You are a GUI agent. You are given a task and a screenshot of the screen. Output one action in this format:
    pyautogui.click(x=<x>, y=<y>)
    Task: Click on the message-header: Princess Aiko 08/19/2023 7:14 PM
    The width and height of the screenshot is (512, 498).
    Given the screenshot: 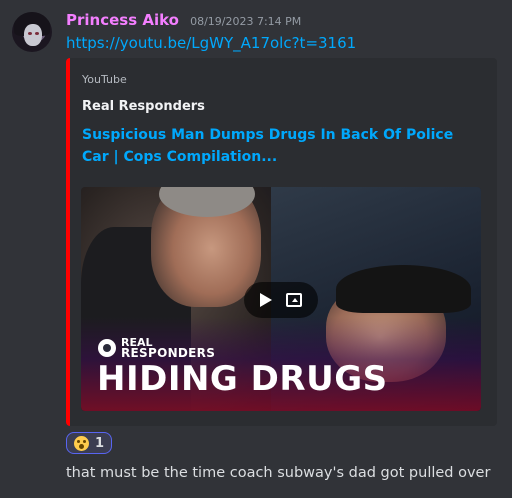 What is the action you would take?
    pyautogui.click(x=183, y=20)
    